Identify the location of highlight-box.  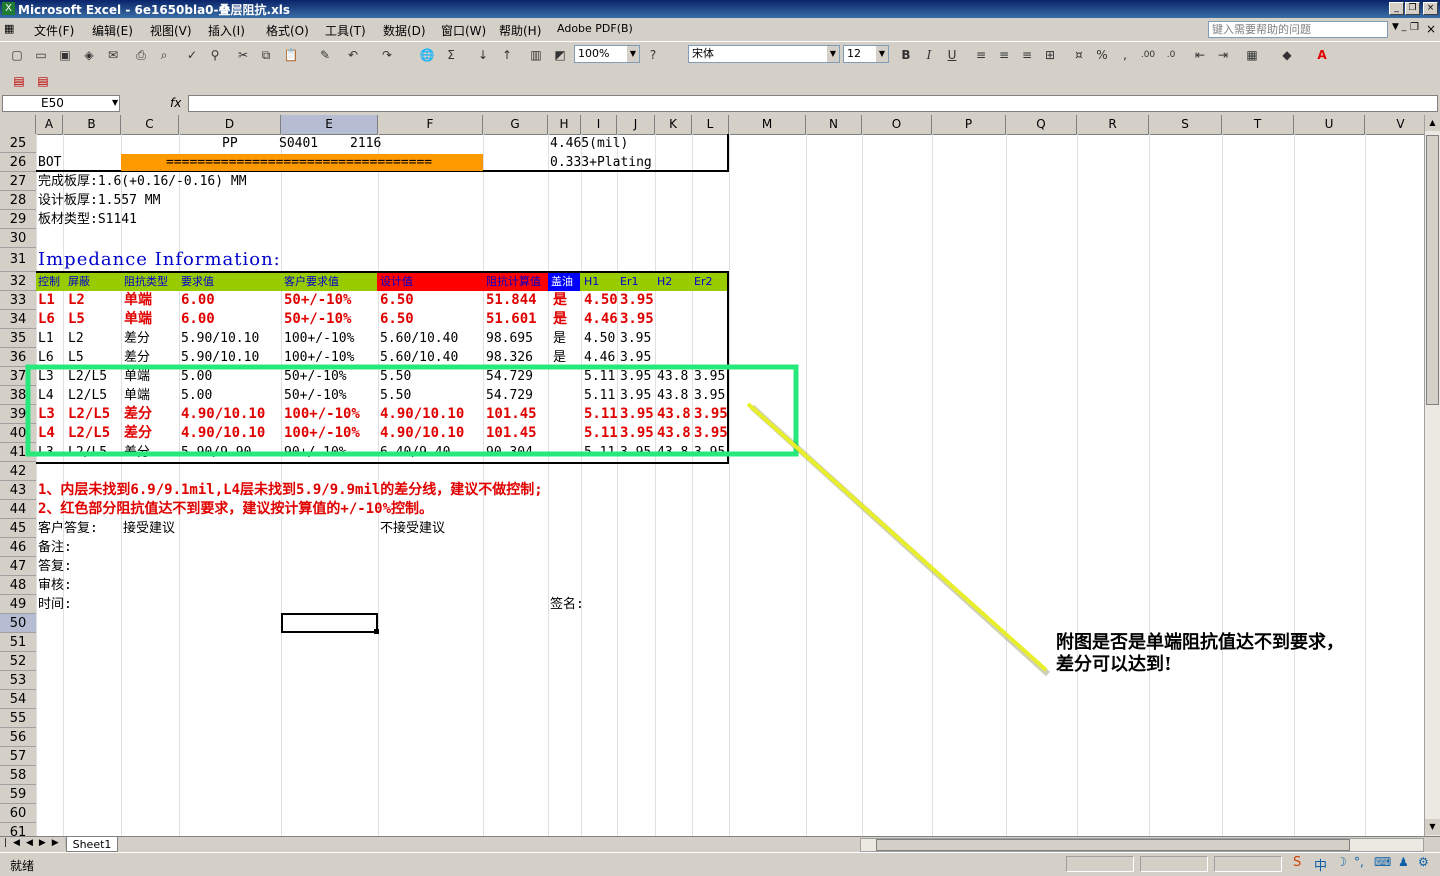
(412, 410).